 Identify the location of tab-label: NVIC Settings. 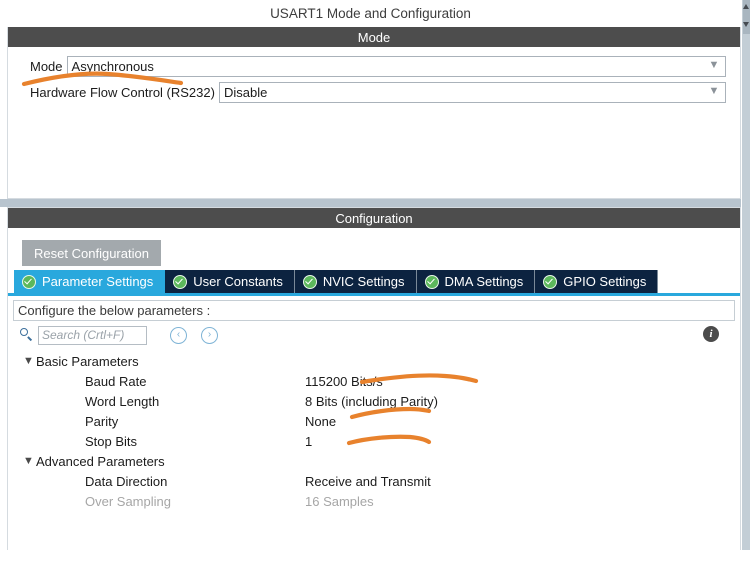
(363, 281).